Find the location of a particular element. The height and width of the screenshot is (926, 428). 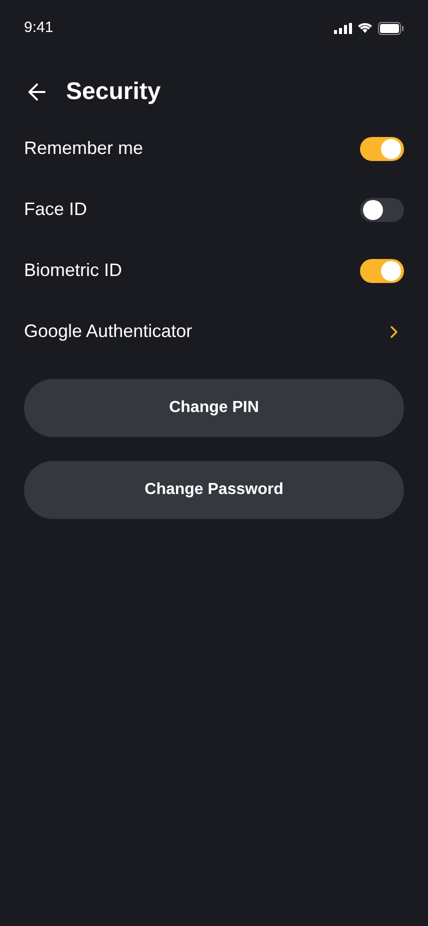

setting-label: Google Authenticator is located at coordinates (108, 331).